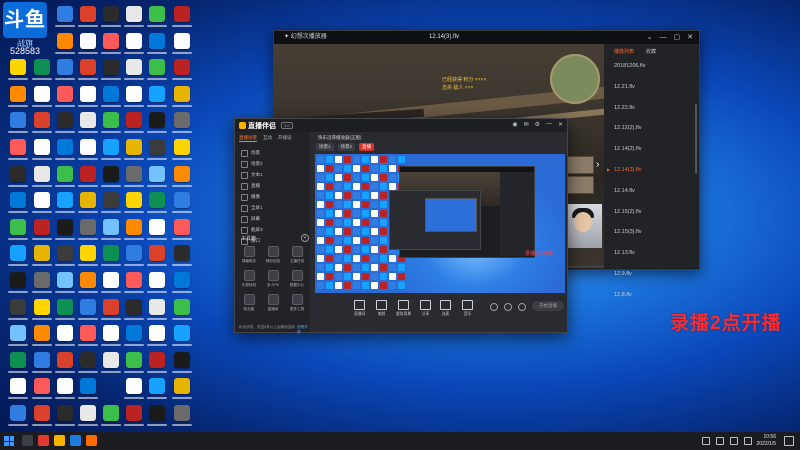  What do you see at coordinates (272, 218) in the screenshot?
I see `scene-item: 屏幕` at bounding box center [272, 218].